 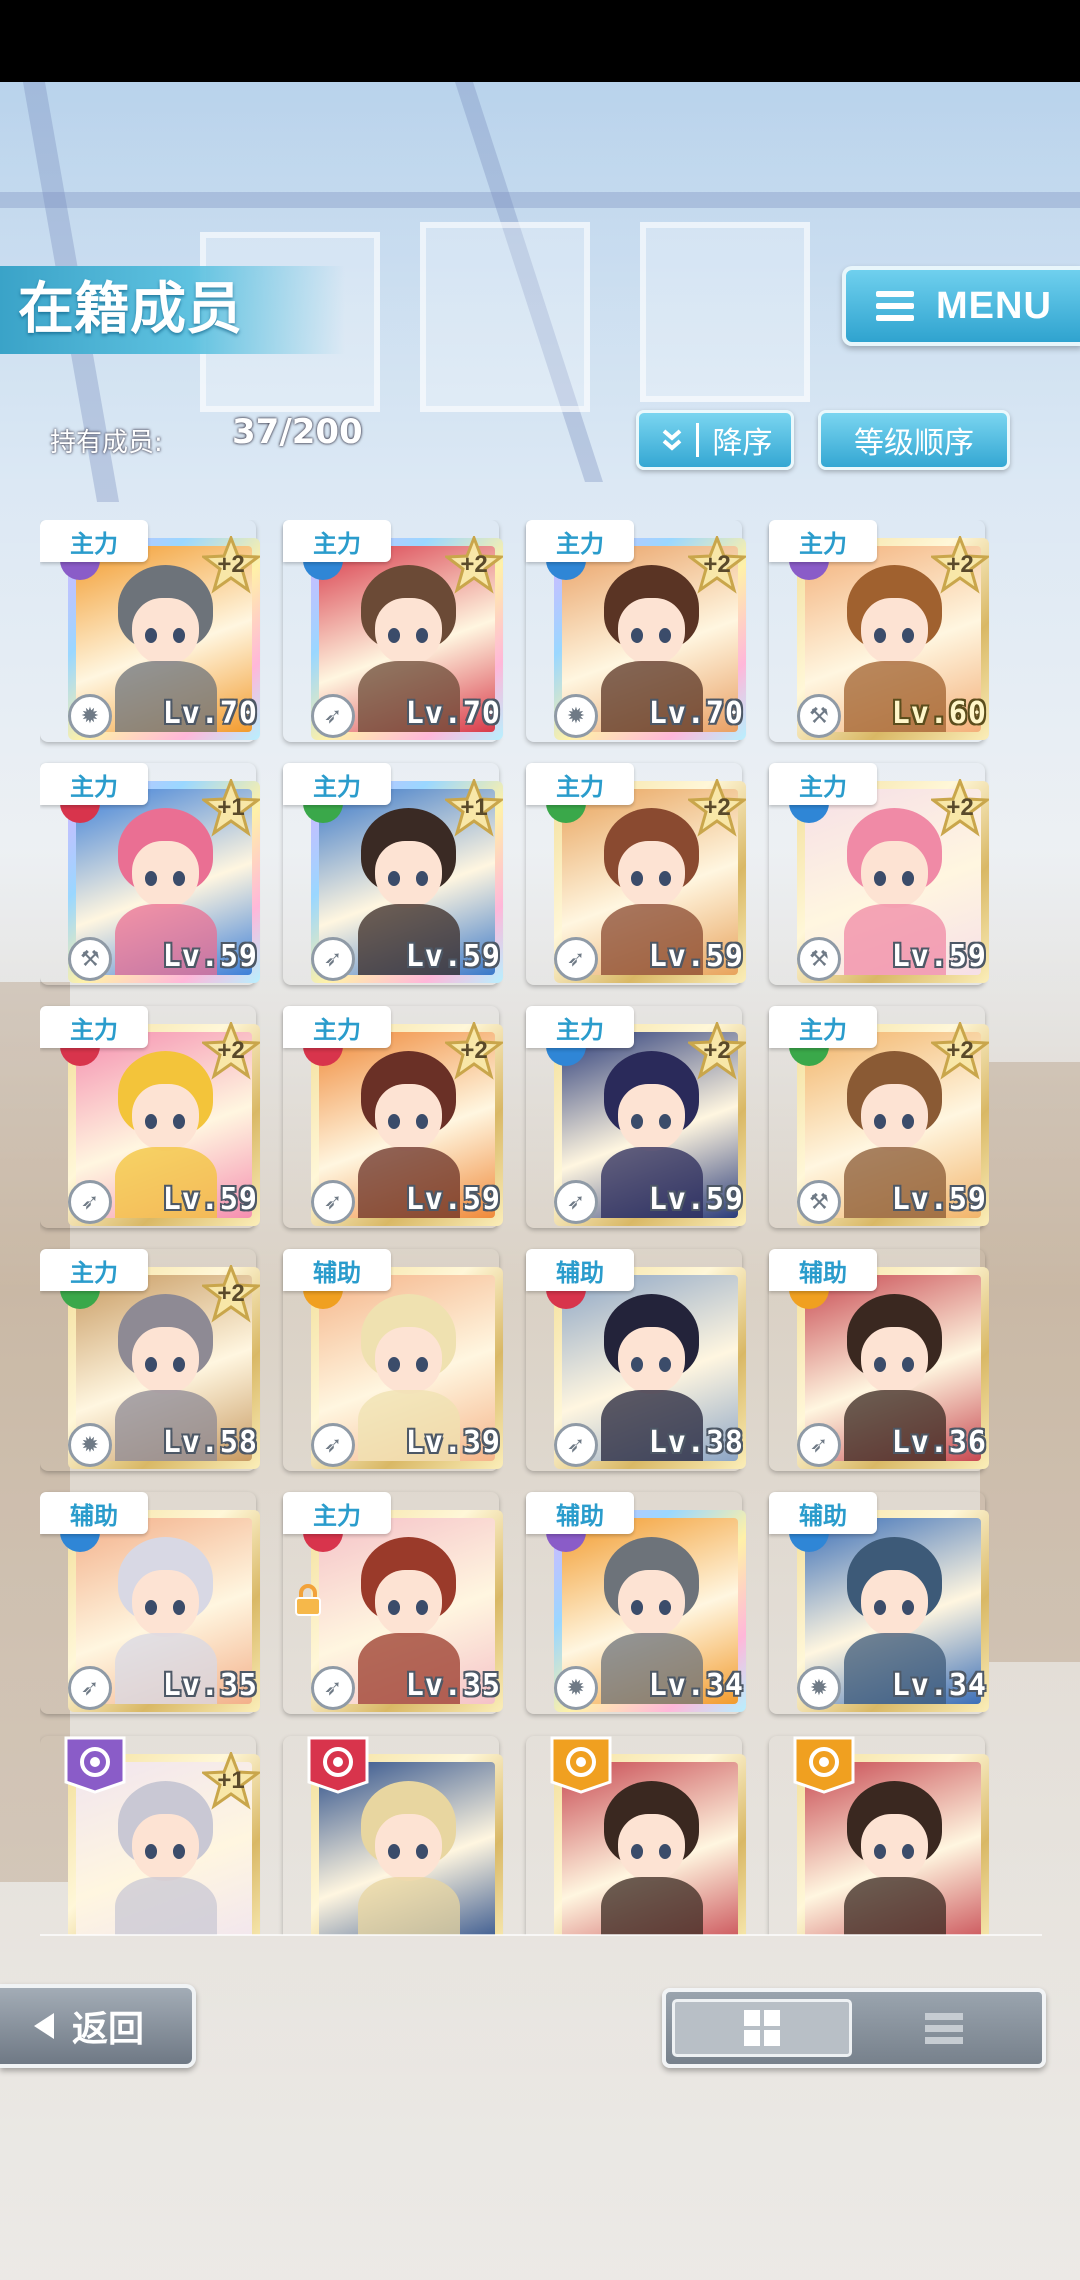 I want to click on member-card: 主力 +2 ✹ Lv.58, so click(x=151, y=1360).